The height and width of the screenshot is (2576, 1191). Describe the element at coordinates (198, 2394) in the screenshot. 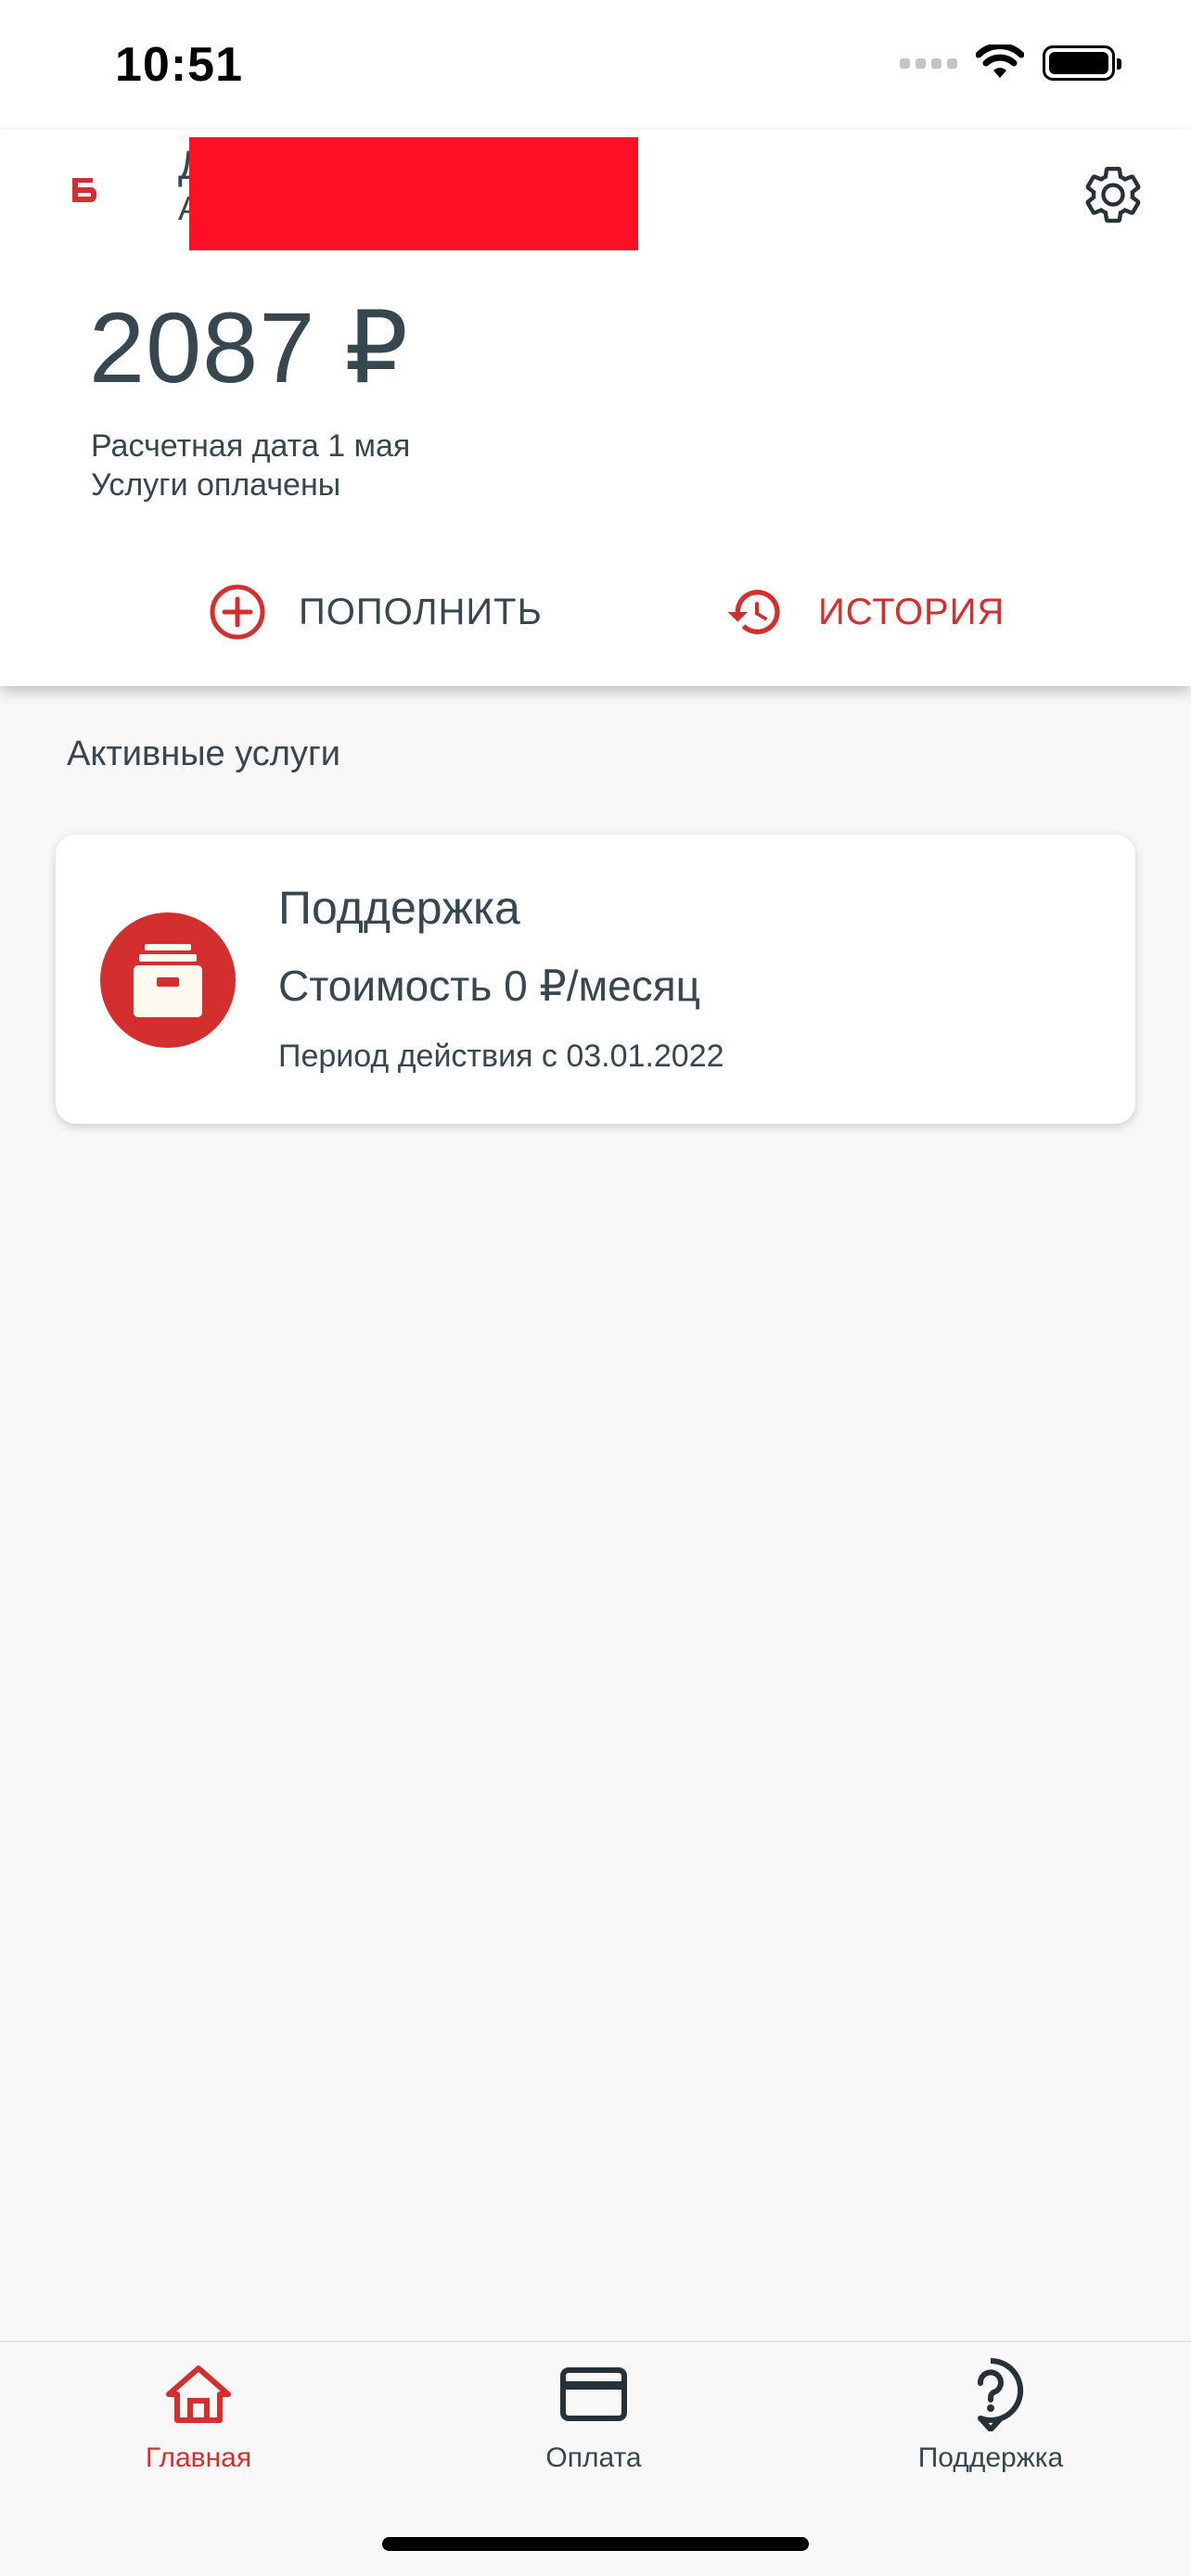

I see `home-icon` at that location.